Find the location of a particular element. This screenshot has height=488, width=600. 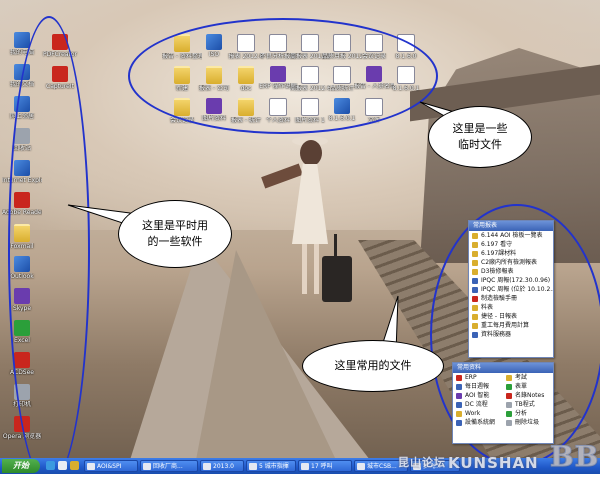

taskbar-button: AOI&SPI is located at coordinates (111, 466).